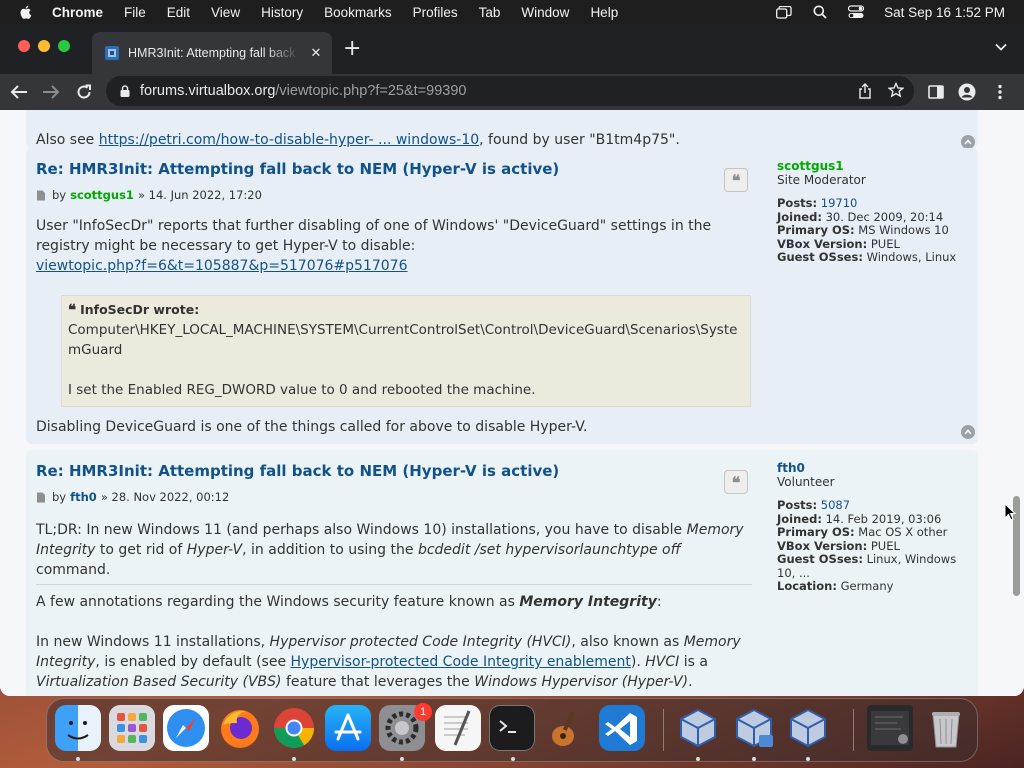 This screenshot has width=1024, height=768. I want to click on close-window-button, so click(24, 46).